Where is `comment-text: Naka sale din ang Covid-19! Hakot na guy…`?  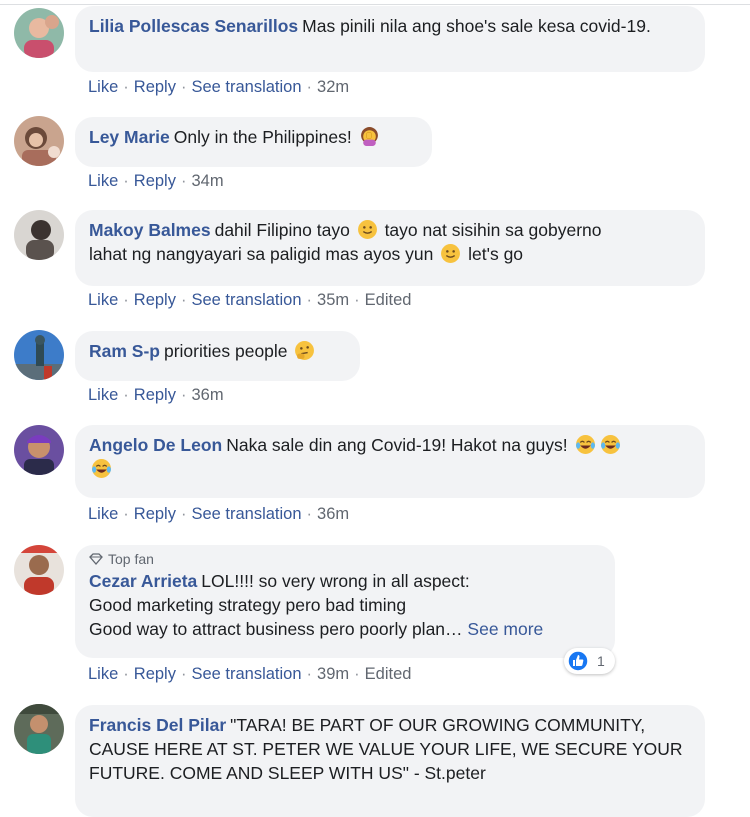
comment-text: Naka sale din ang Covid-19! Hakot na guy… is located at coordinates (397, 445).